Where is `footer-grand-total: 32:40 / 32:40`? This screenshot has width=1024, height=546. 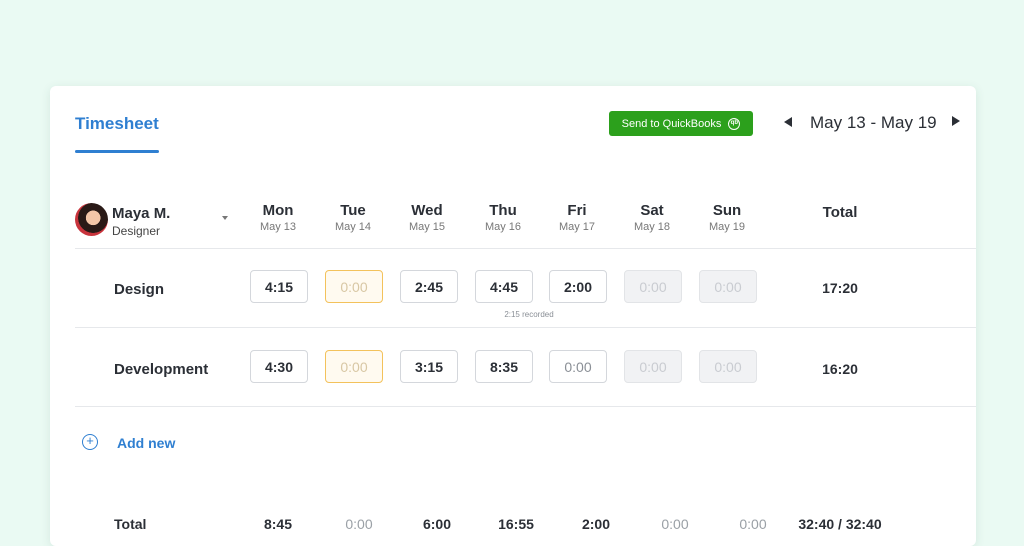 footer-grand-total: 32:40 / 32:40 is located at coordinates (840, 524).